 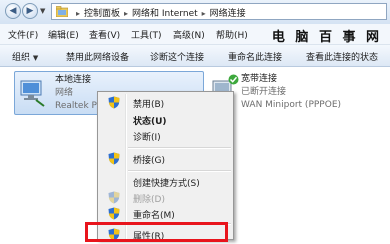 I want to click on organize-label: 组织, so click(x=21, y=58).